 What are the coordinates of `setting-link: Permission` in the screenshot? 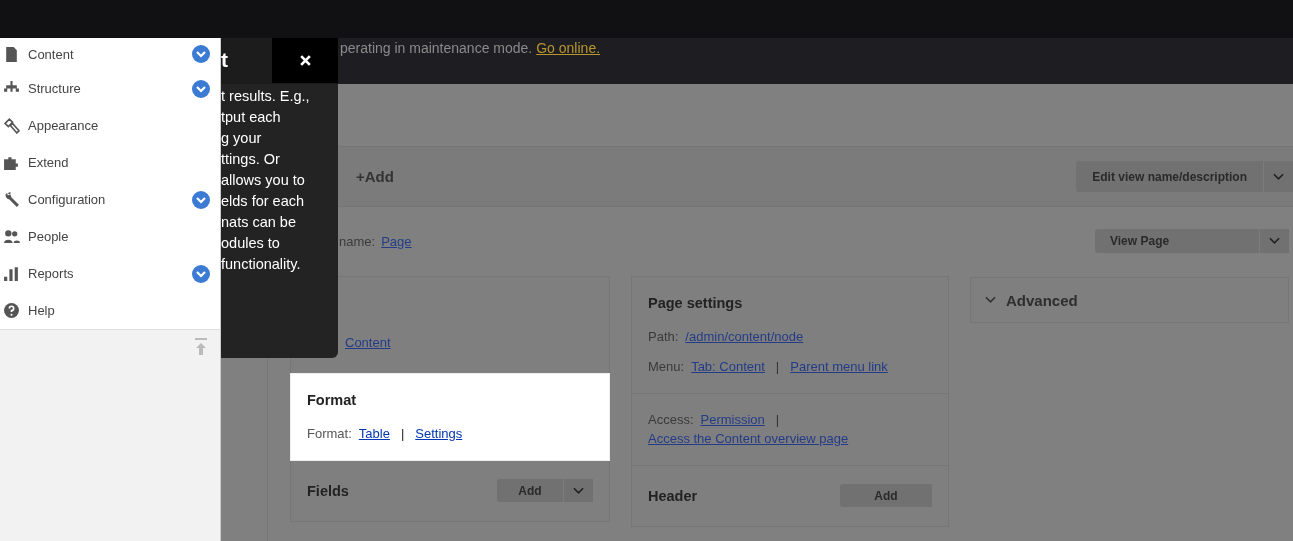 It's located at (732, 420).